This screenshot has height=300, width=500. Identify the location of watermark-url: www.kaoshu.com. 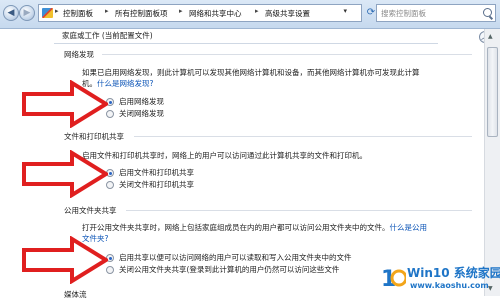
(449, 285).